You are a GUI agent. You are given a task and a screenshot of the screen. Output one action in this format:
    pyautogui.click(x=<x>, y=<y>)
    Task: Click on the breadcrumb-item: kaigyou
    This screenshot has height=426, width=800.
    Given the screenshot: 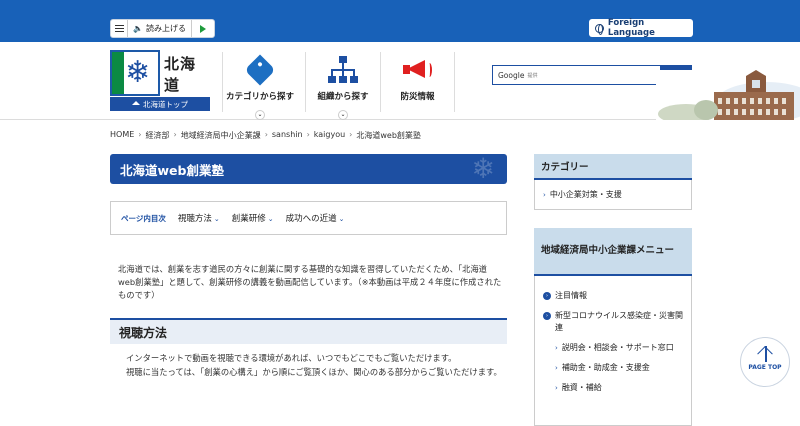 What is the action you would take?
    pyautogui.click(x=329, y=135)
    